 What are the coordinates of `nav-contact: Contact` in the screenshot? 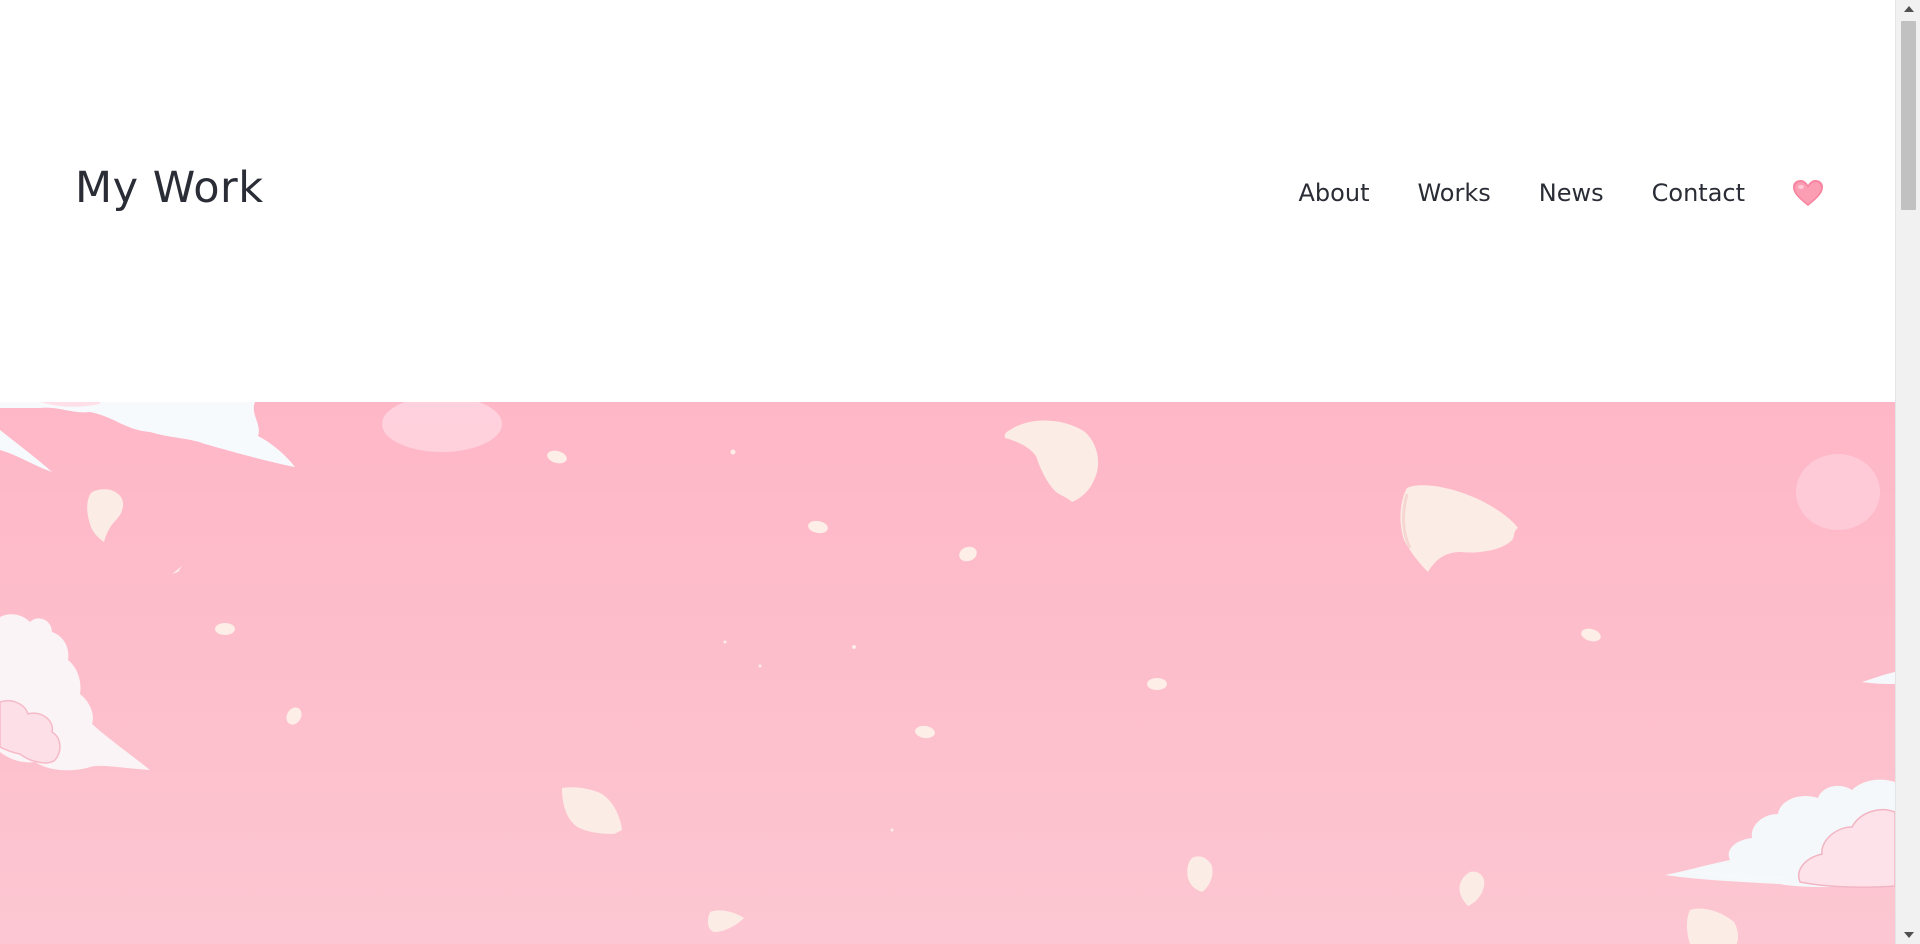 It's located at (1698, 193).